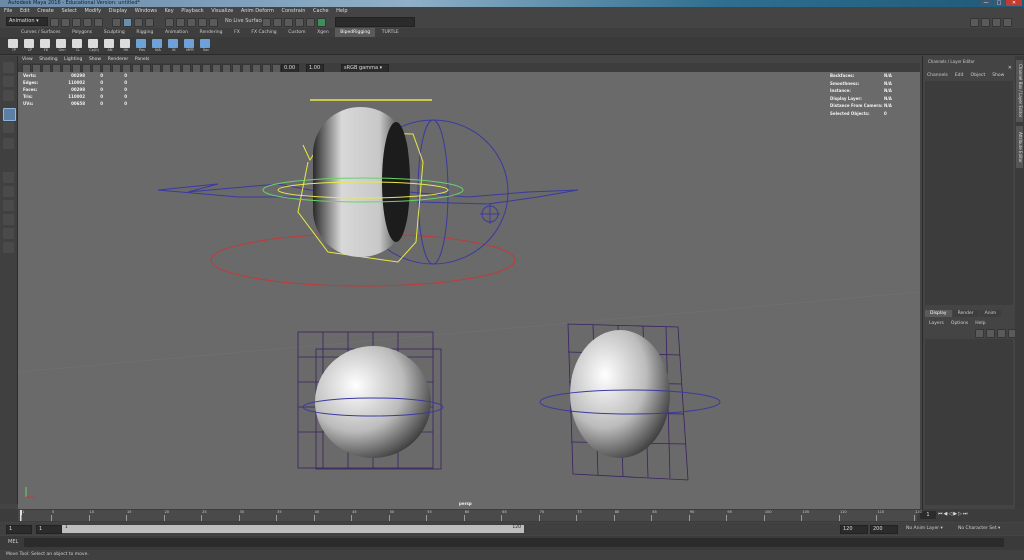  I want to click on shelf-button: Gen, so click(62, 45).